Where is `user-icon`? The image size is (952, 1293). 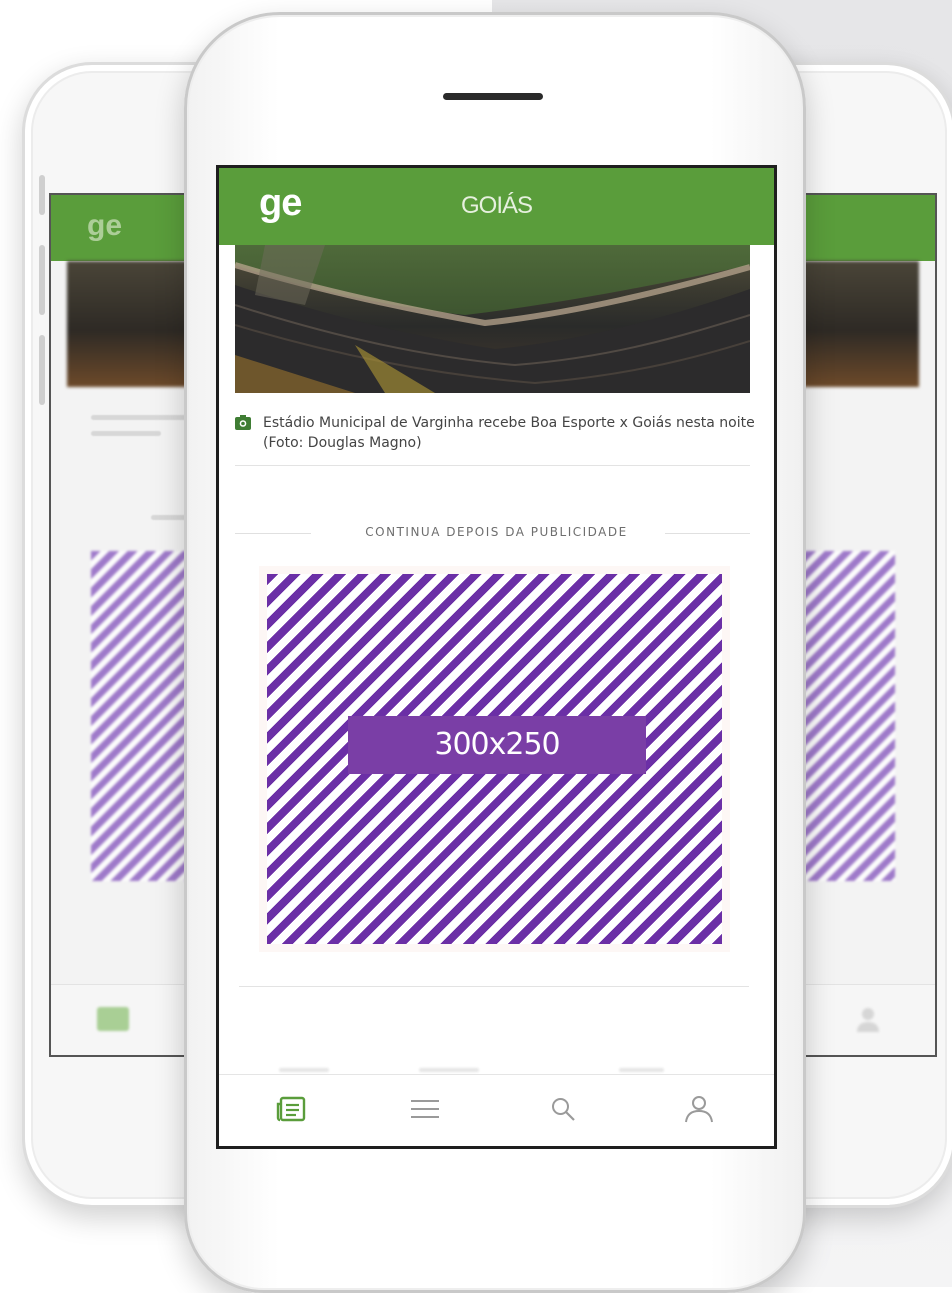 user-icon is located at coordinates (699, 1109).